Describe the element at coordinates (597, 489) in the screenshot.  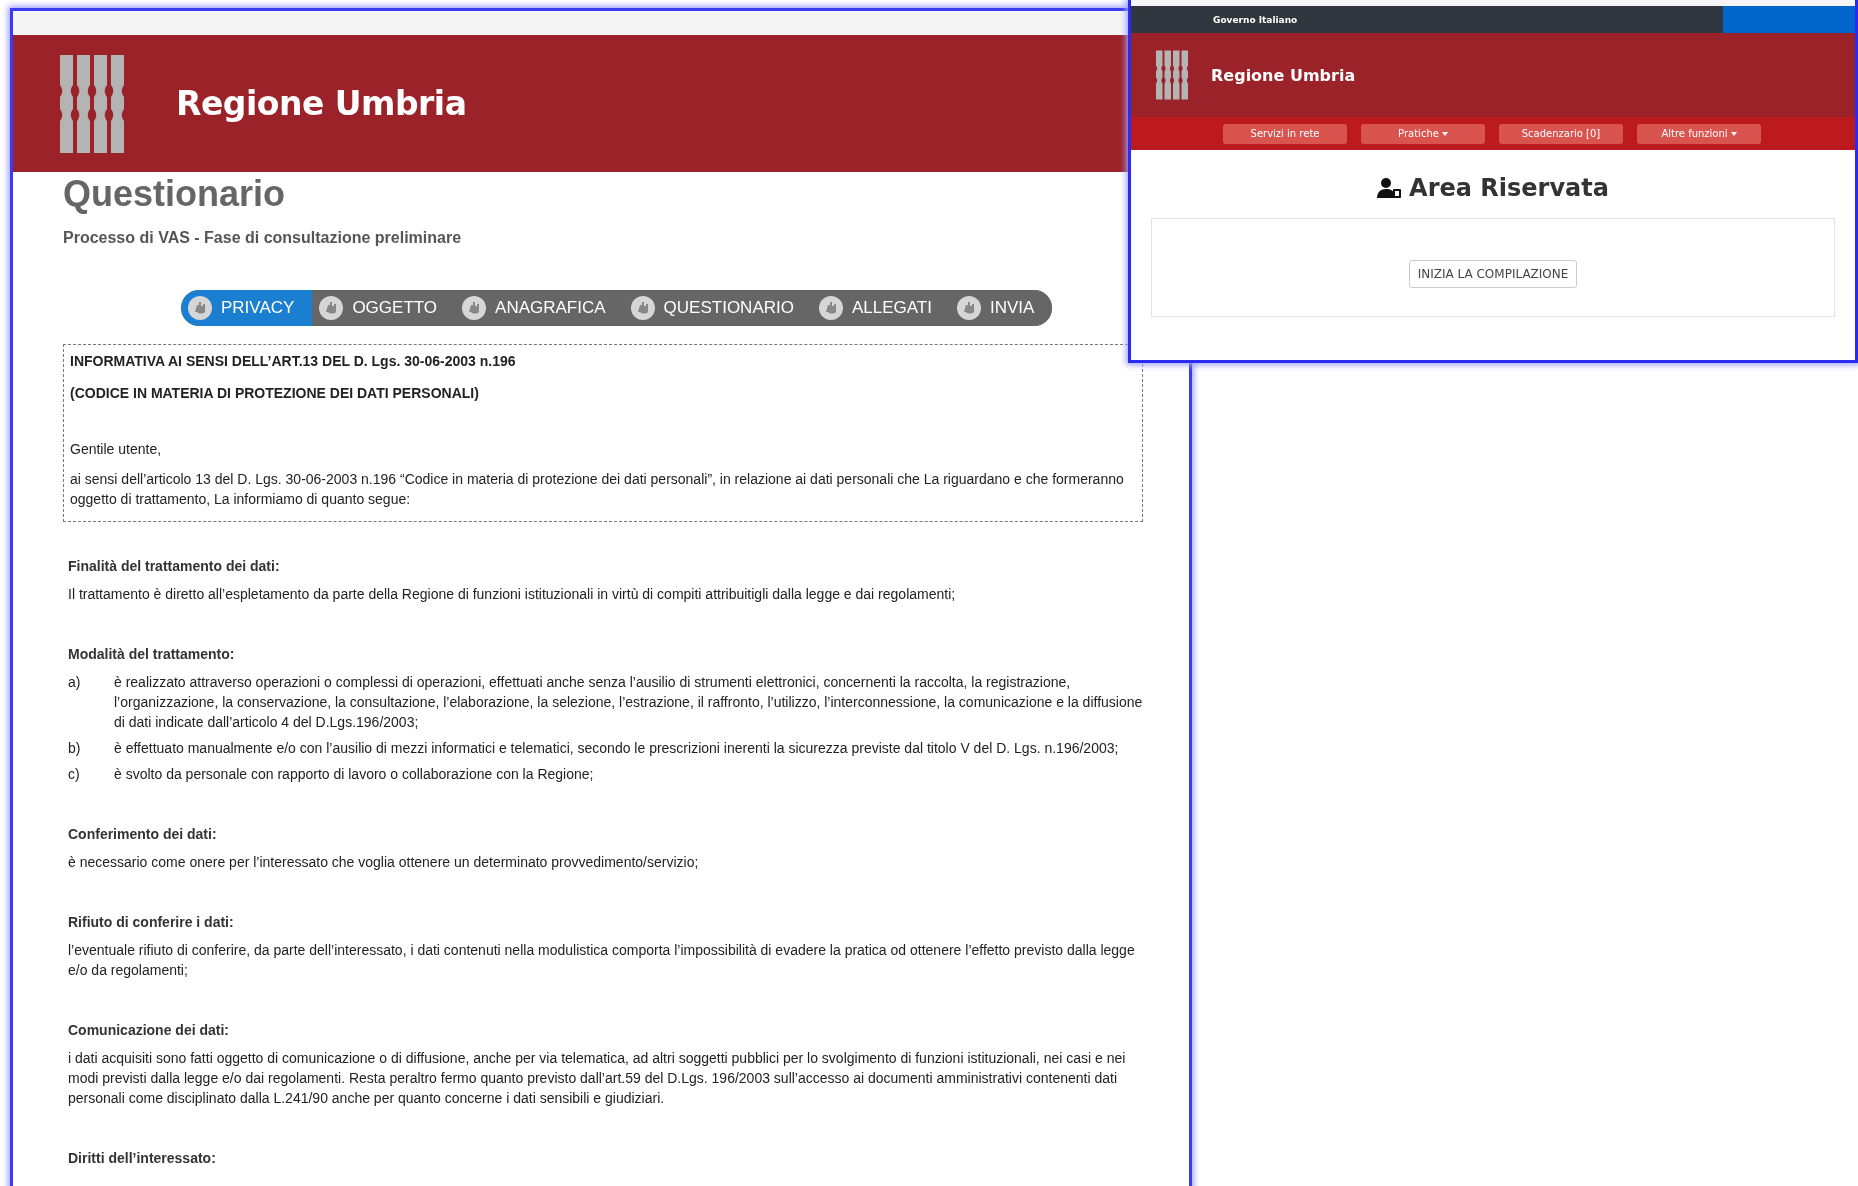
I see `intro-paragraph: ai sensi dell’articolo 13 del D. Lgs. 30-06-2003 n.196 “Codice in materia di protezione dei dati personali”, in relazione ai dati personali che La riguardano e che formeranno oggetto di trattamento, La informiamo di quanto segue:` at that location.